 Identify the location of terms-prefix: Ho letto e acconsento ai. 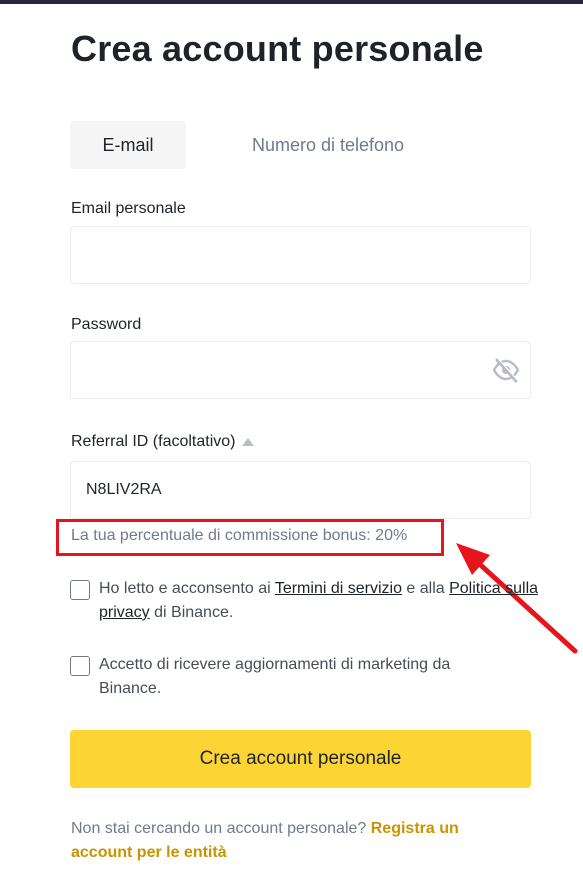
(187, 588).